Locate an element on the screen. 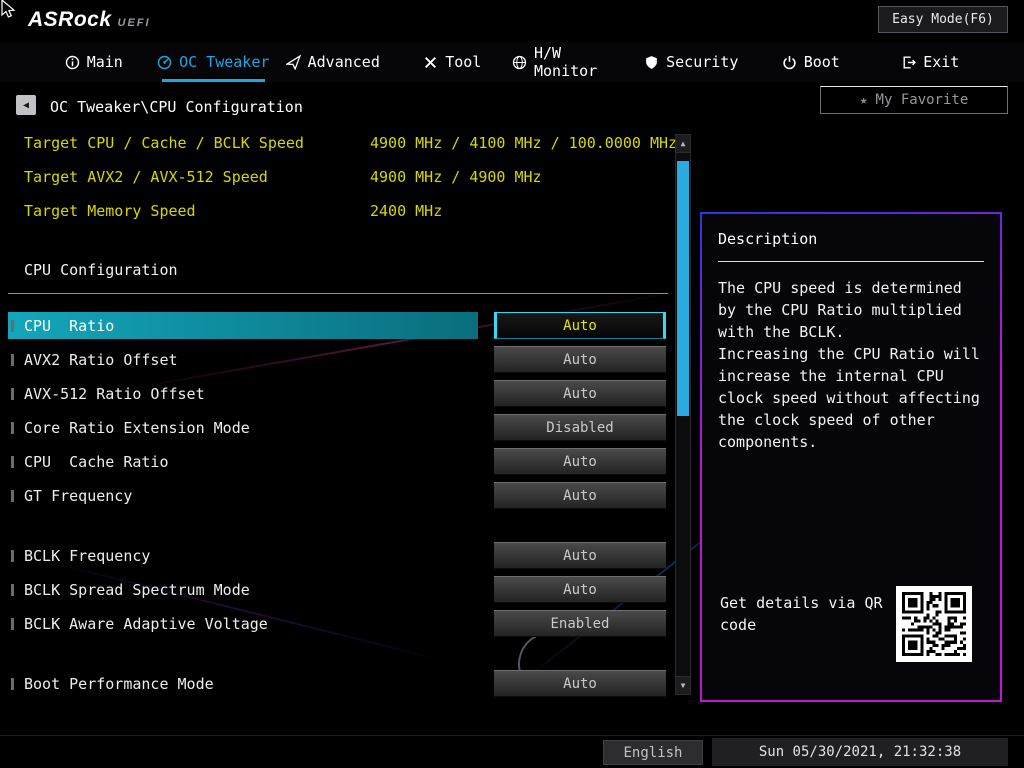  gauge-icon is located at coordinates (164, 62).